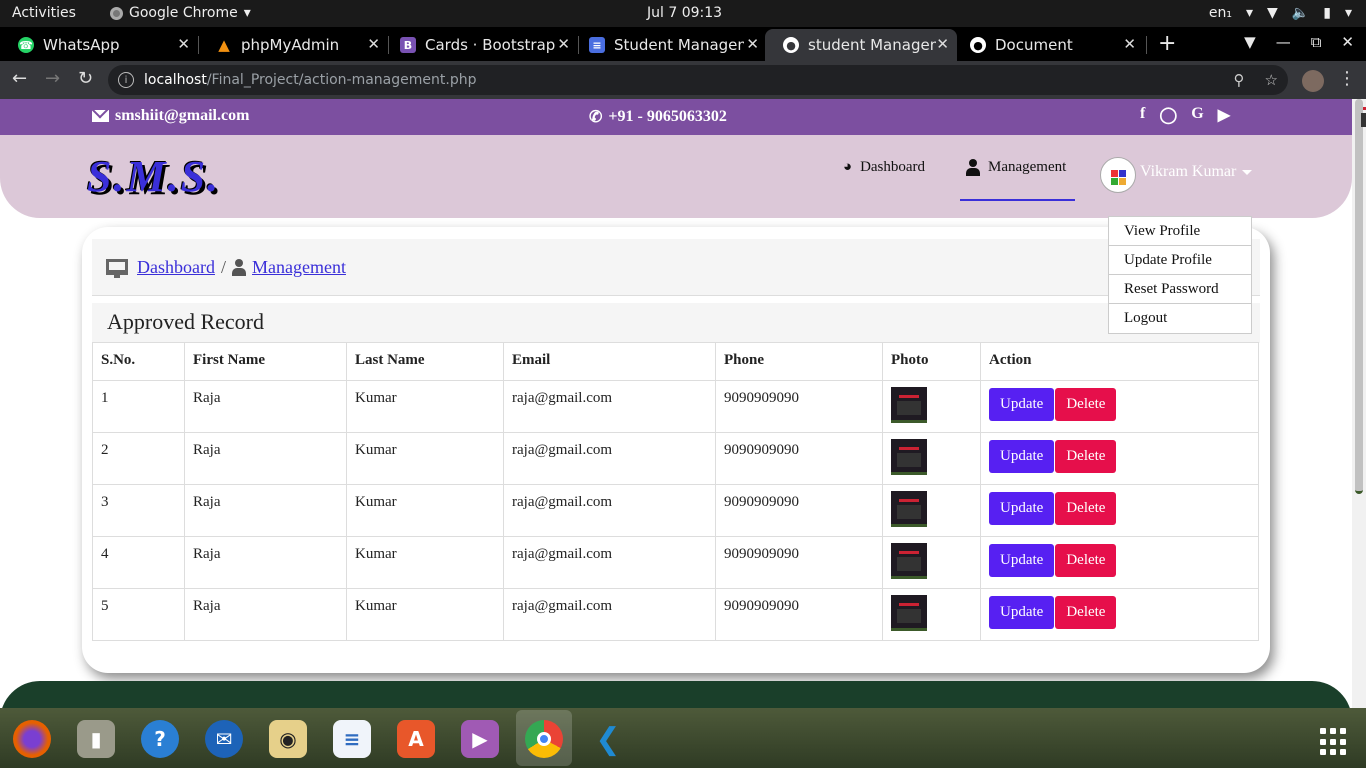 This screenshot has height=768, width=1366. I want to click on forward-icon: →, so click(52, 78).